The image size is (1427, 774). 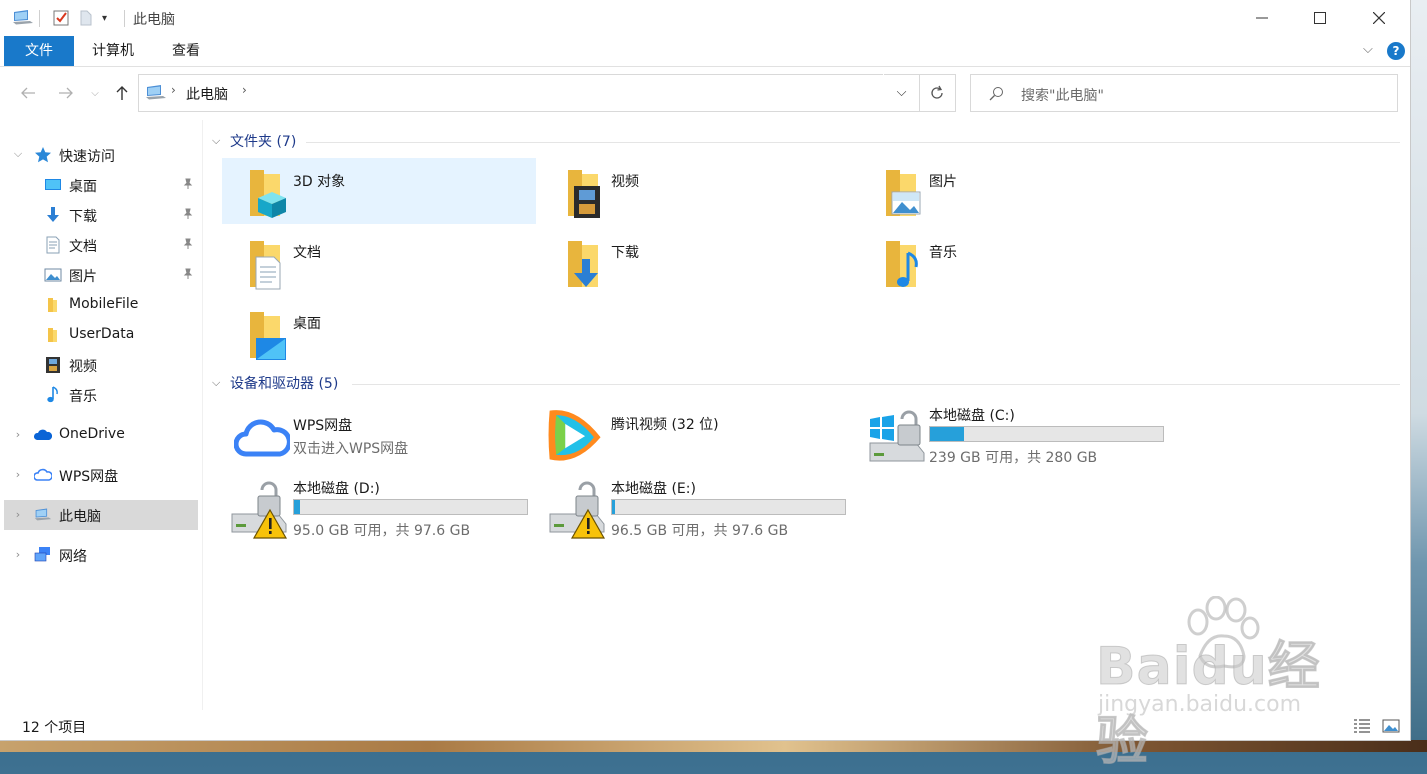 I want to click on folder-name: 桌面, so click(x=307, y=324).